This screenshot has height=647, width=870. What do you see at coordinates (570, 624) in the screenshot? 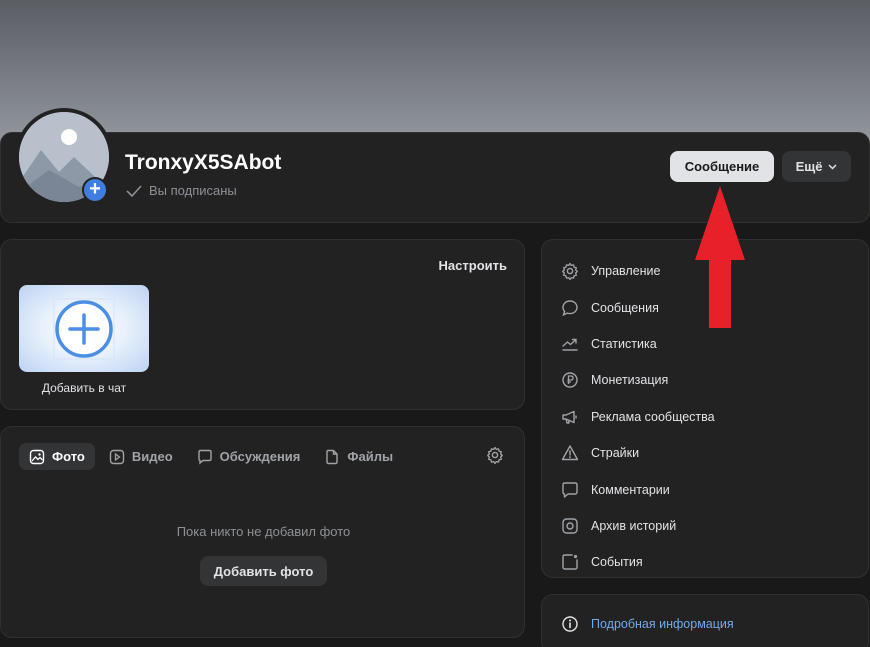
I see `info-icon` at bounding box center [570, 624].